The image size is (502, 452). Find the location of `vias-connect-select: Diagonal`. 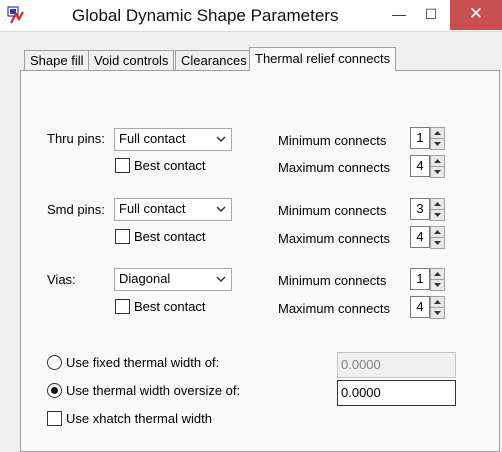

vias-connect-select: Diagonal is located at coordinates (173, 279).